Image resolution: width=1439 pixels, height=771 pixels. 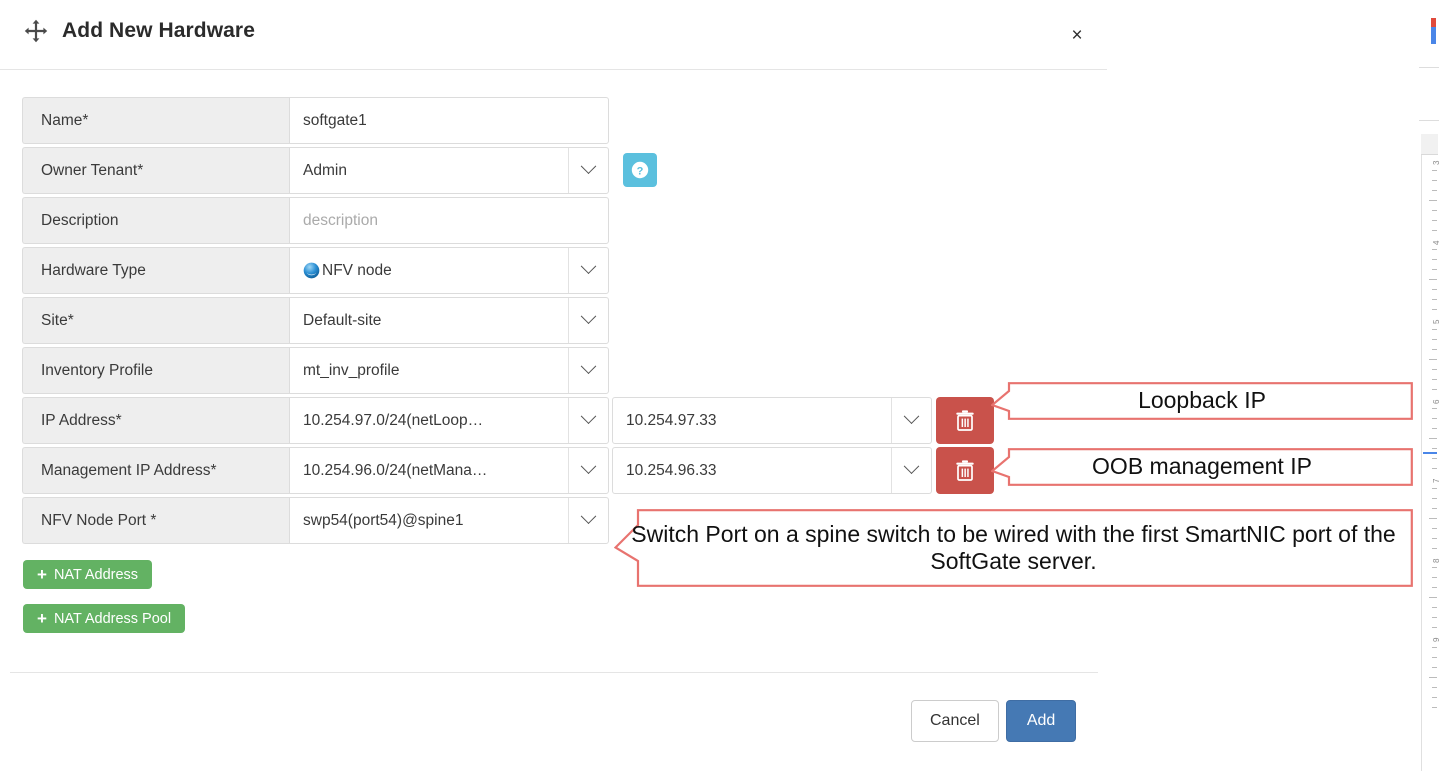 What do you see at coordinates (1433, 35) in the screenshot?
I see `ruler-marker-blue` at bounding box center [1433, 35].